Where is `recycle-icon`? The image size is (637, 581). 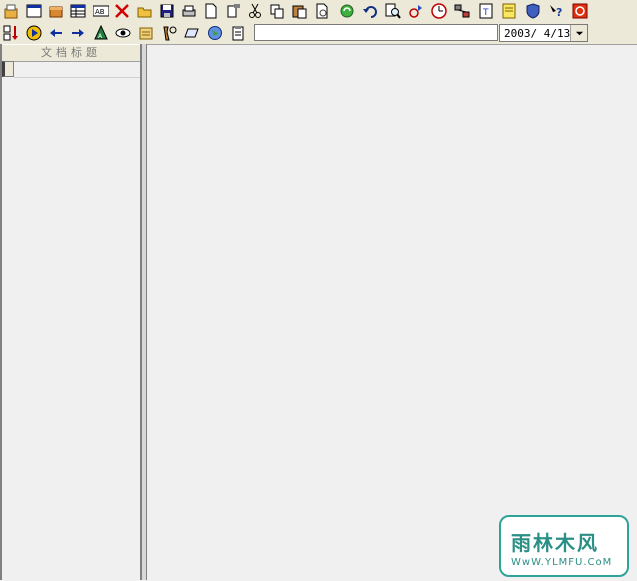 recycle-icon is located at coordinates (347, 11).